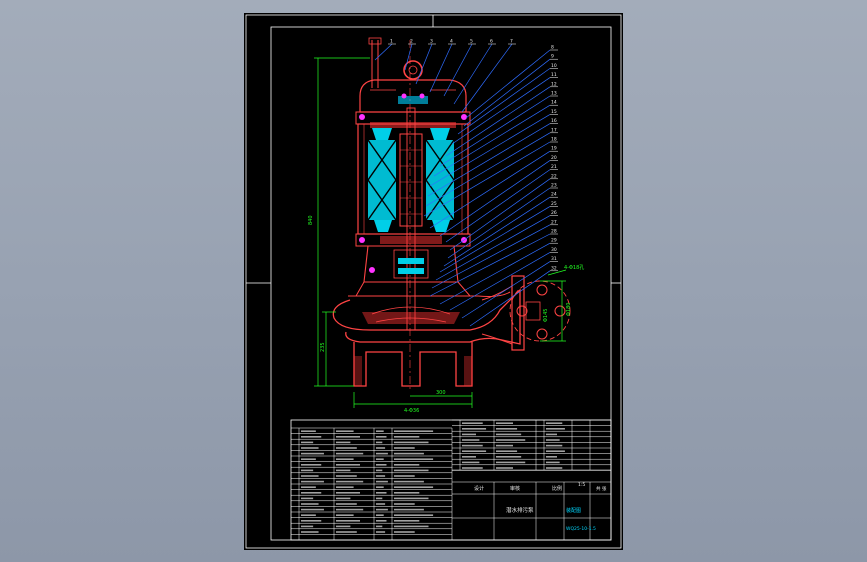  Describe the element at coordinates (554, 222) in the screenshot. I see `balloon-number: 27` at that location.